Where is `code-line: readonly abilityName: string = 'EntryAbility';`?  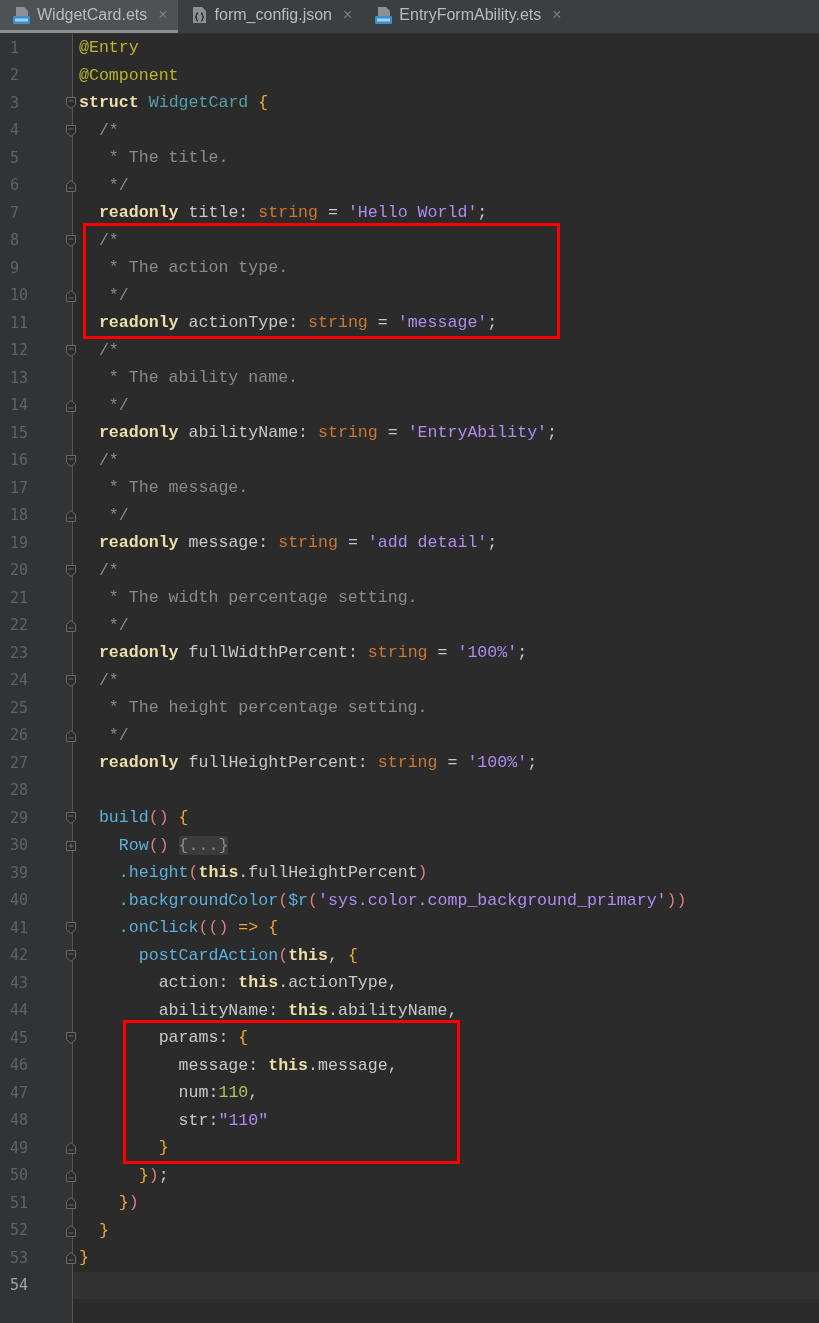
code-line: readonly abilityName: string = 'EntryAbility'; is located at coordinates (327, 433).